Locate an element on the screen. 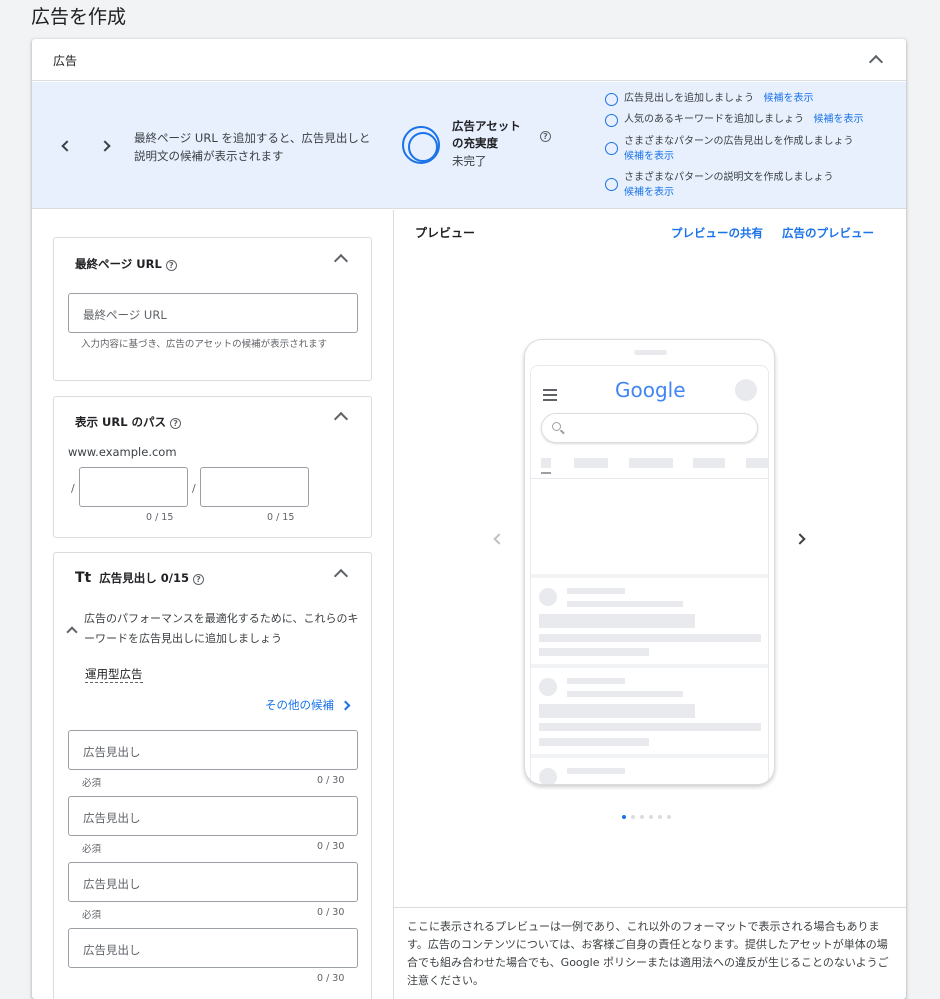 The height and width of the screenshot is (999, 940). collapse-display-path-icon is located at coordinates (341, 419).